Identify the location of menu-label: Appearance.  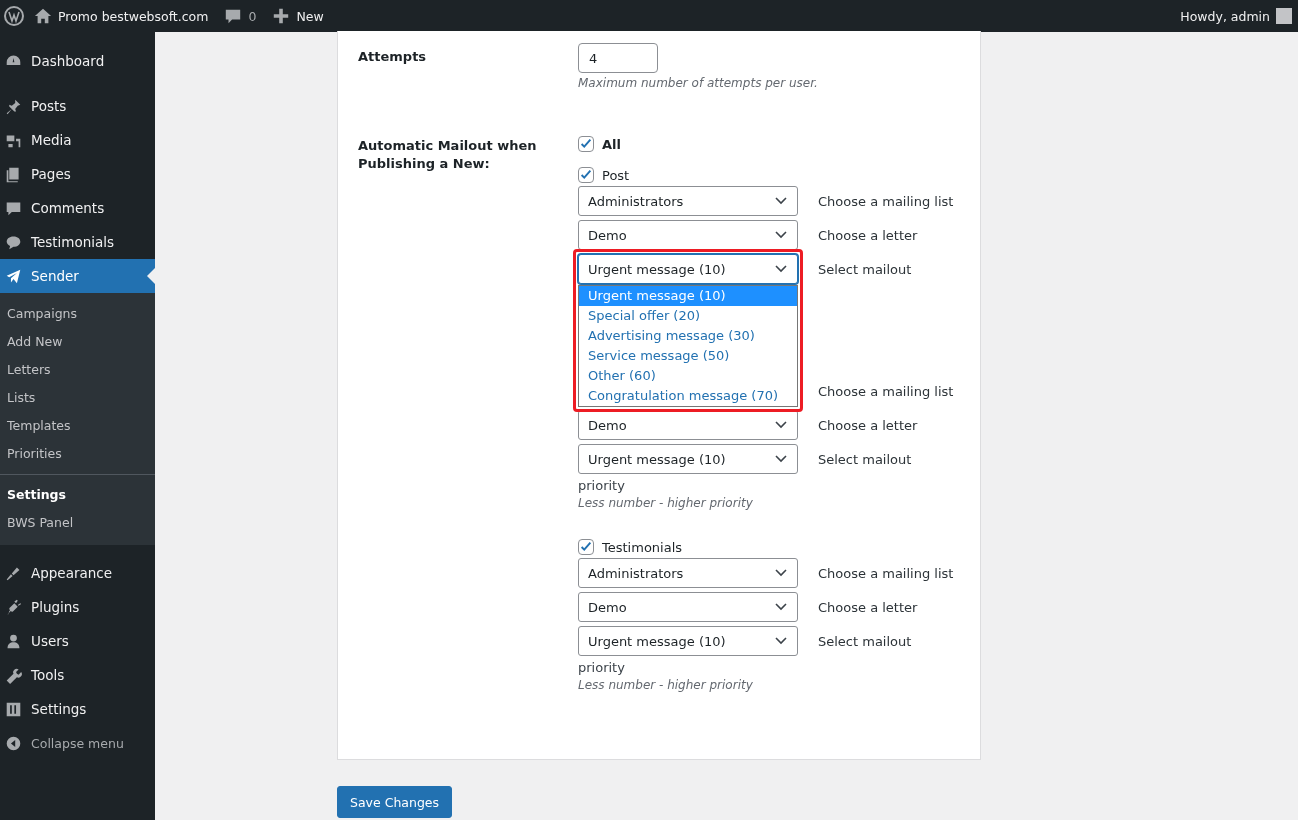
(72, 573).